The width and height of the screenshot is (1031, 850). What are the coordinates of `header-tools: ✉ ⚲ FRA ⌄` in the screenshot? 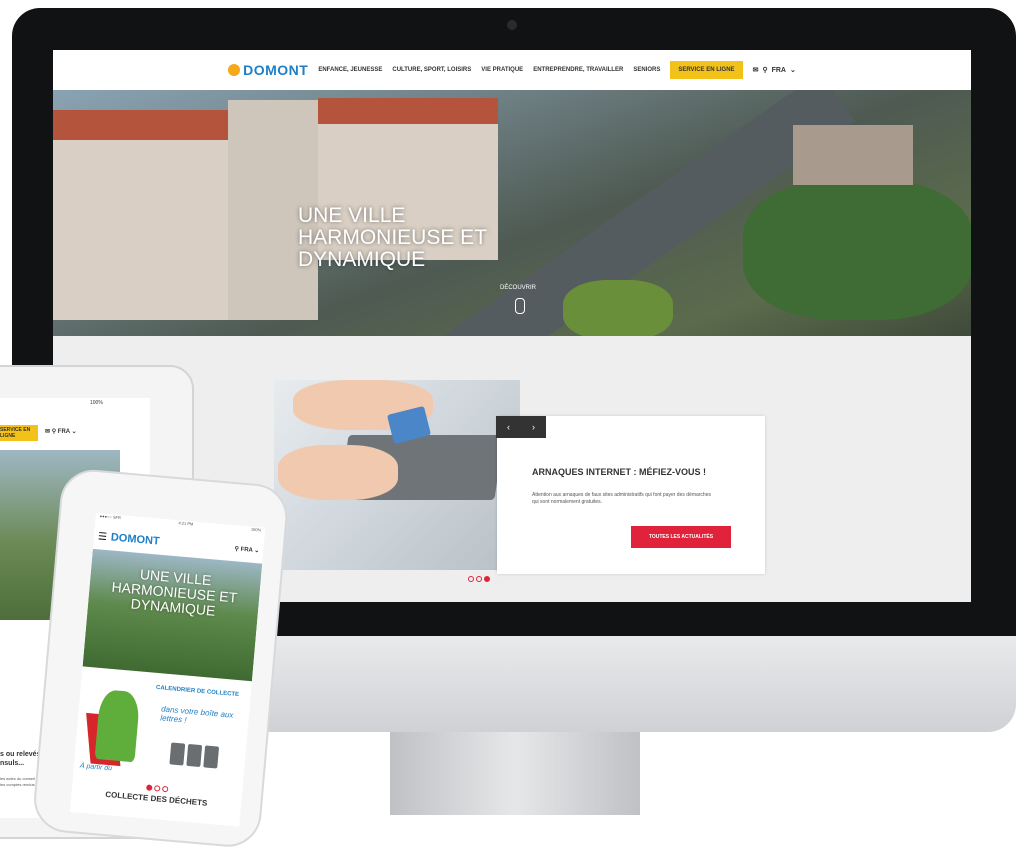 It's located at (774, 70).